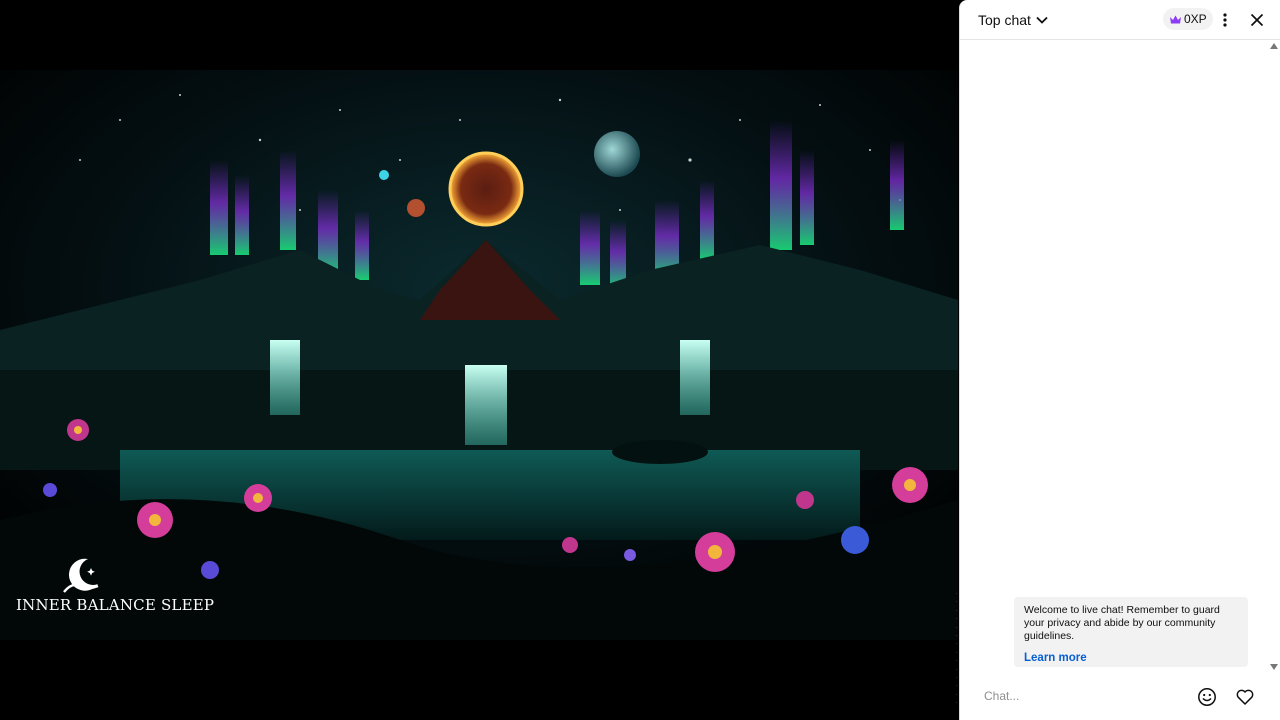  I want to click on scroll-up-arrow-icon, so click(1274, 46).